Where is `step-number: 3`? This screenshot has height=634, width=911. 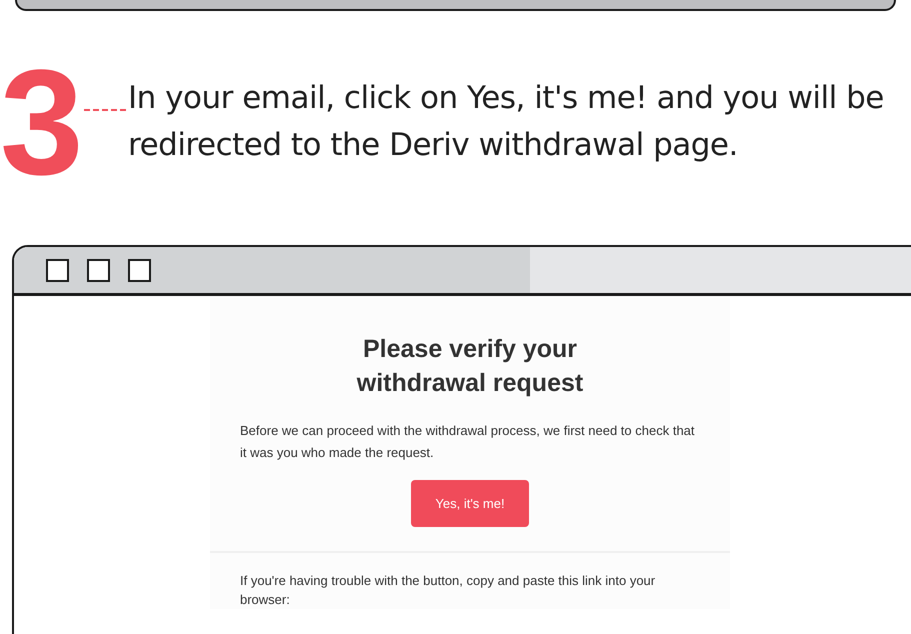 step-number: 3 is located at coordinates (42, 122).